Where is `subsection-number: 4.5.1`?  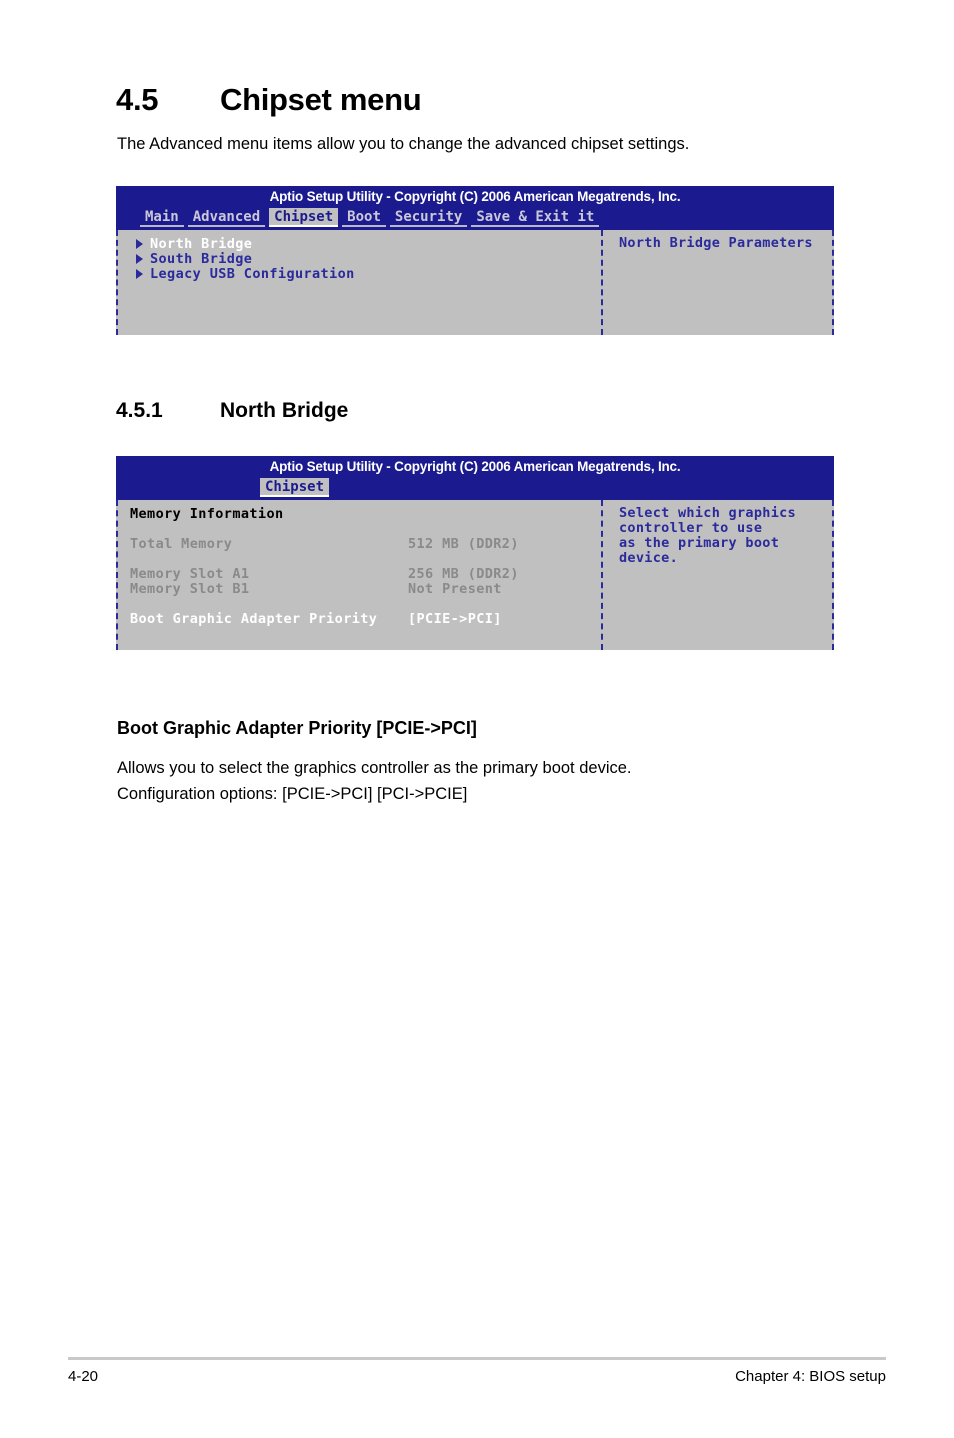 subsection-number: 4.5.1 is located at coordinates (139, 410).